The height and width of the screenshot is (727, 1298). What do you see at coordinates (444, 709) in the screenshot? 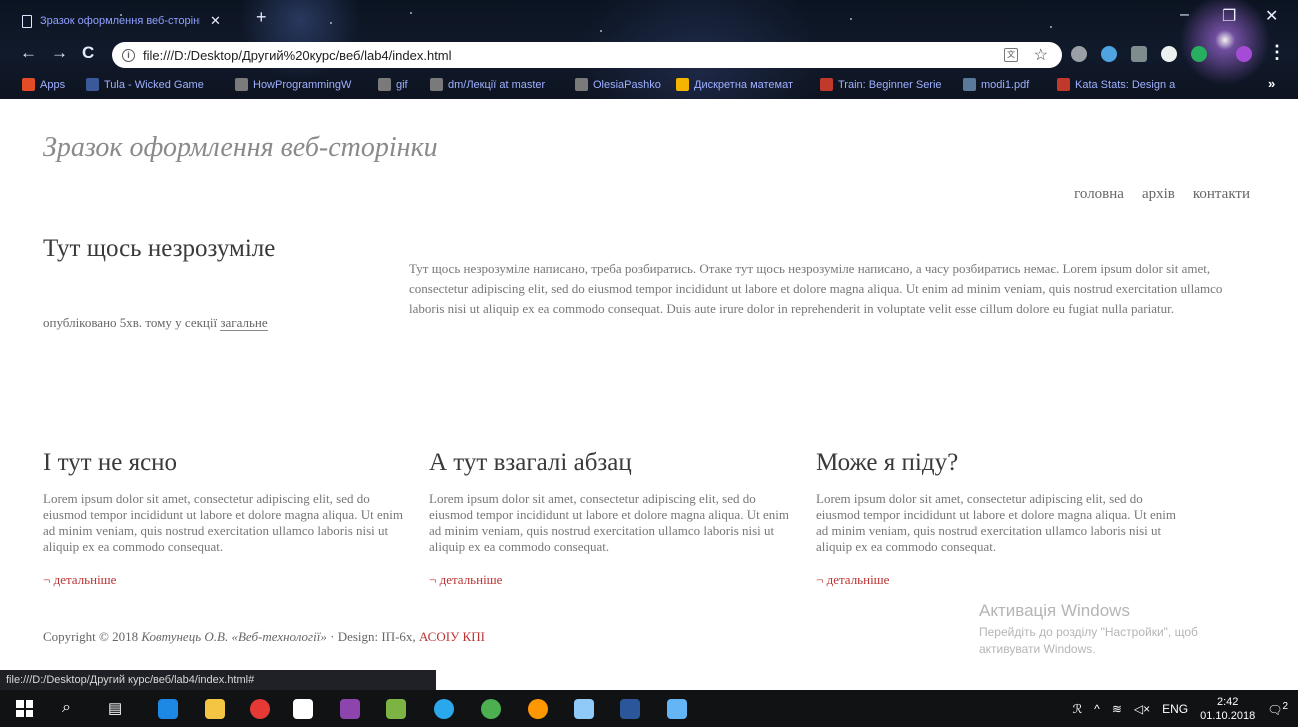
I see `telegram-icon` at bounding box center [444, 709].